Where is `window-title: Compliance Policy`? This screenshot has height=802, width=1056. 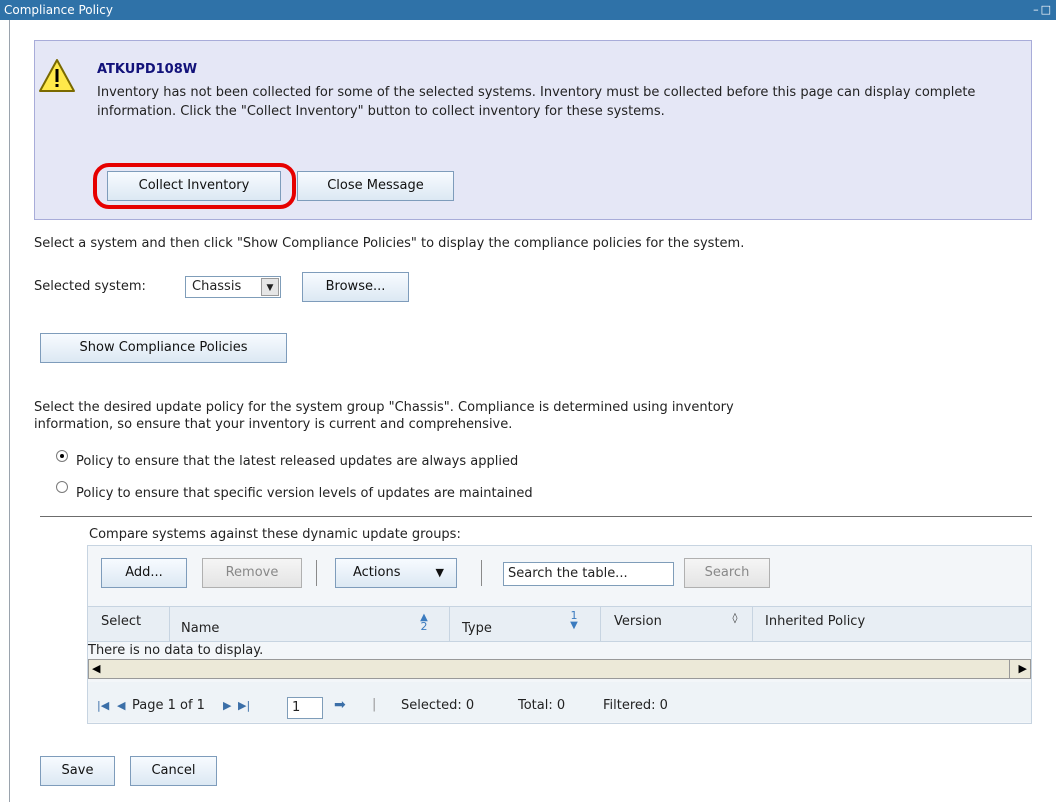
window-title: Compliance Policy is located at coordinates (58, 10).